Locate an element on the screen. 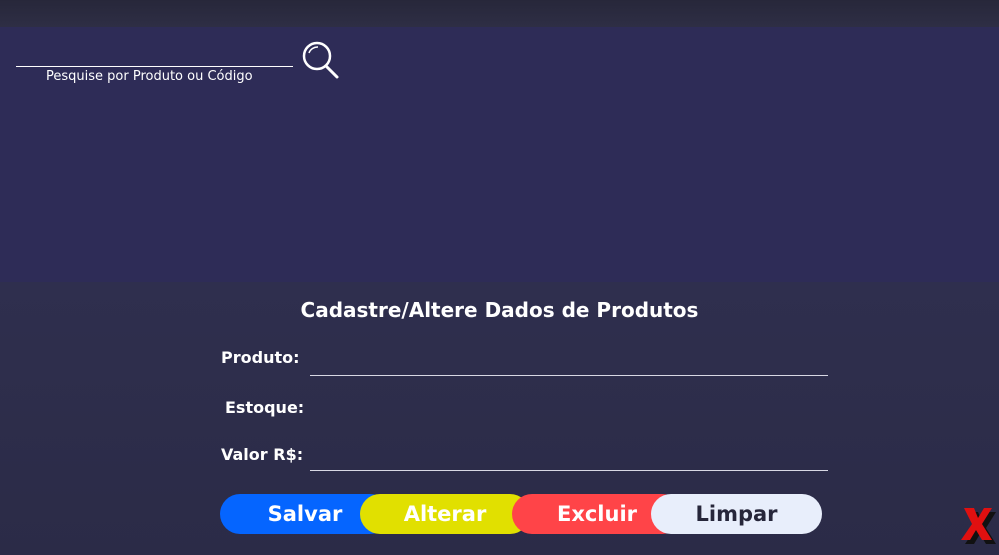  estoque-label: Estoque: is located at coordinates (265, 407).